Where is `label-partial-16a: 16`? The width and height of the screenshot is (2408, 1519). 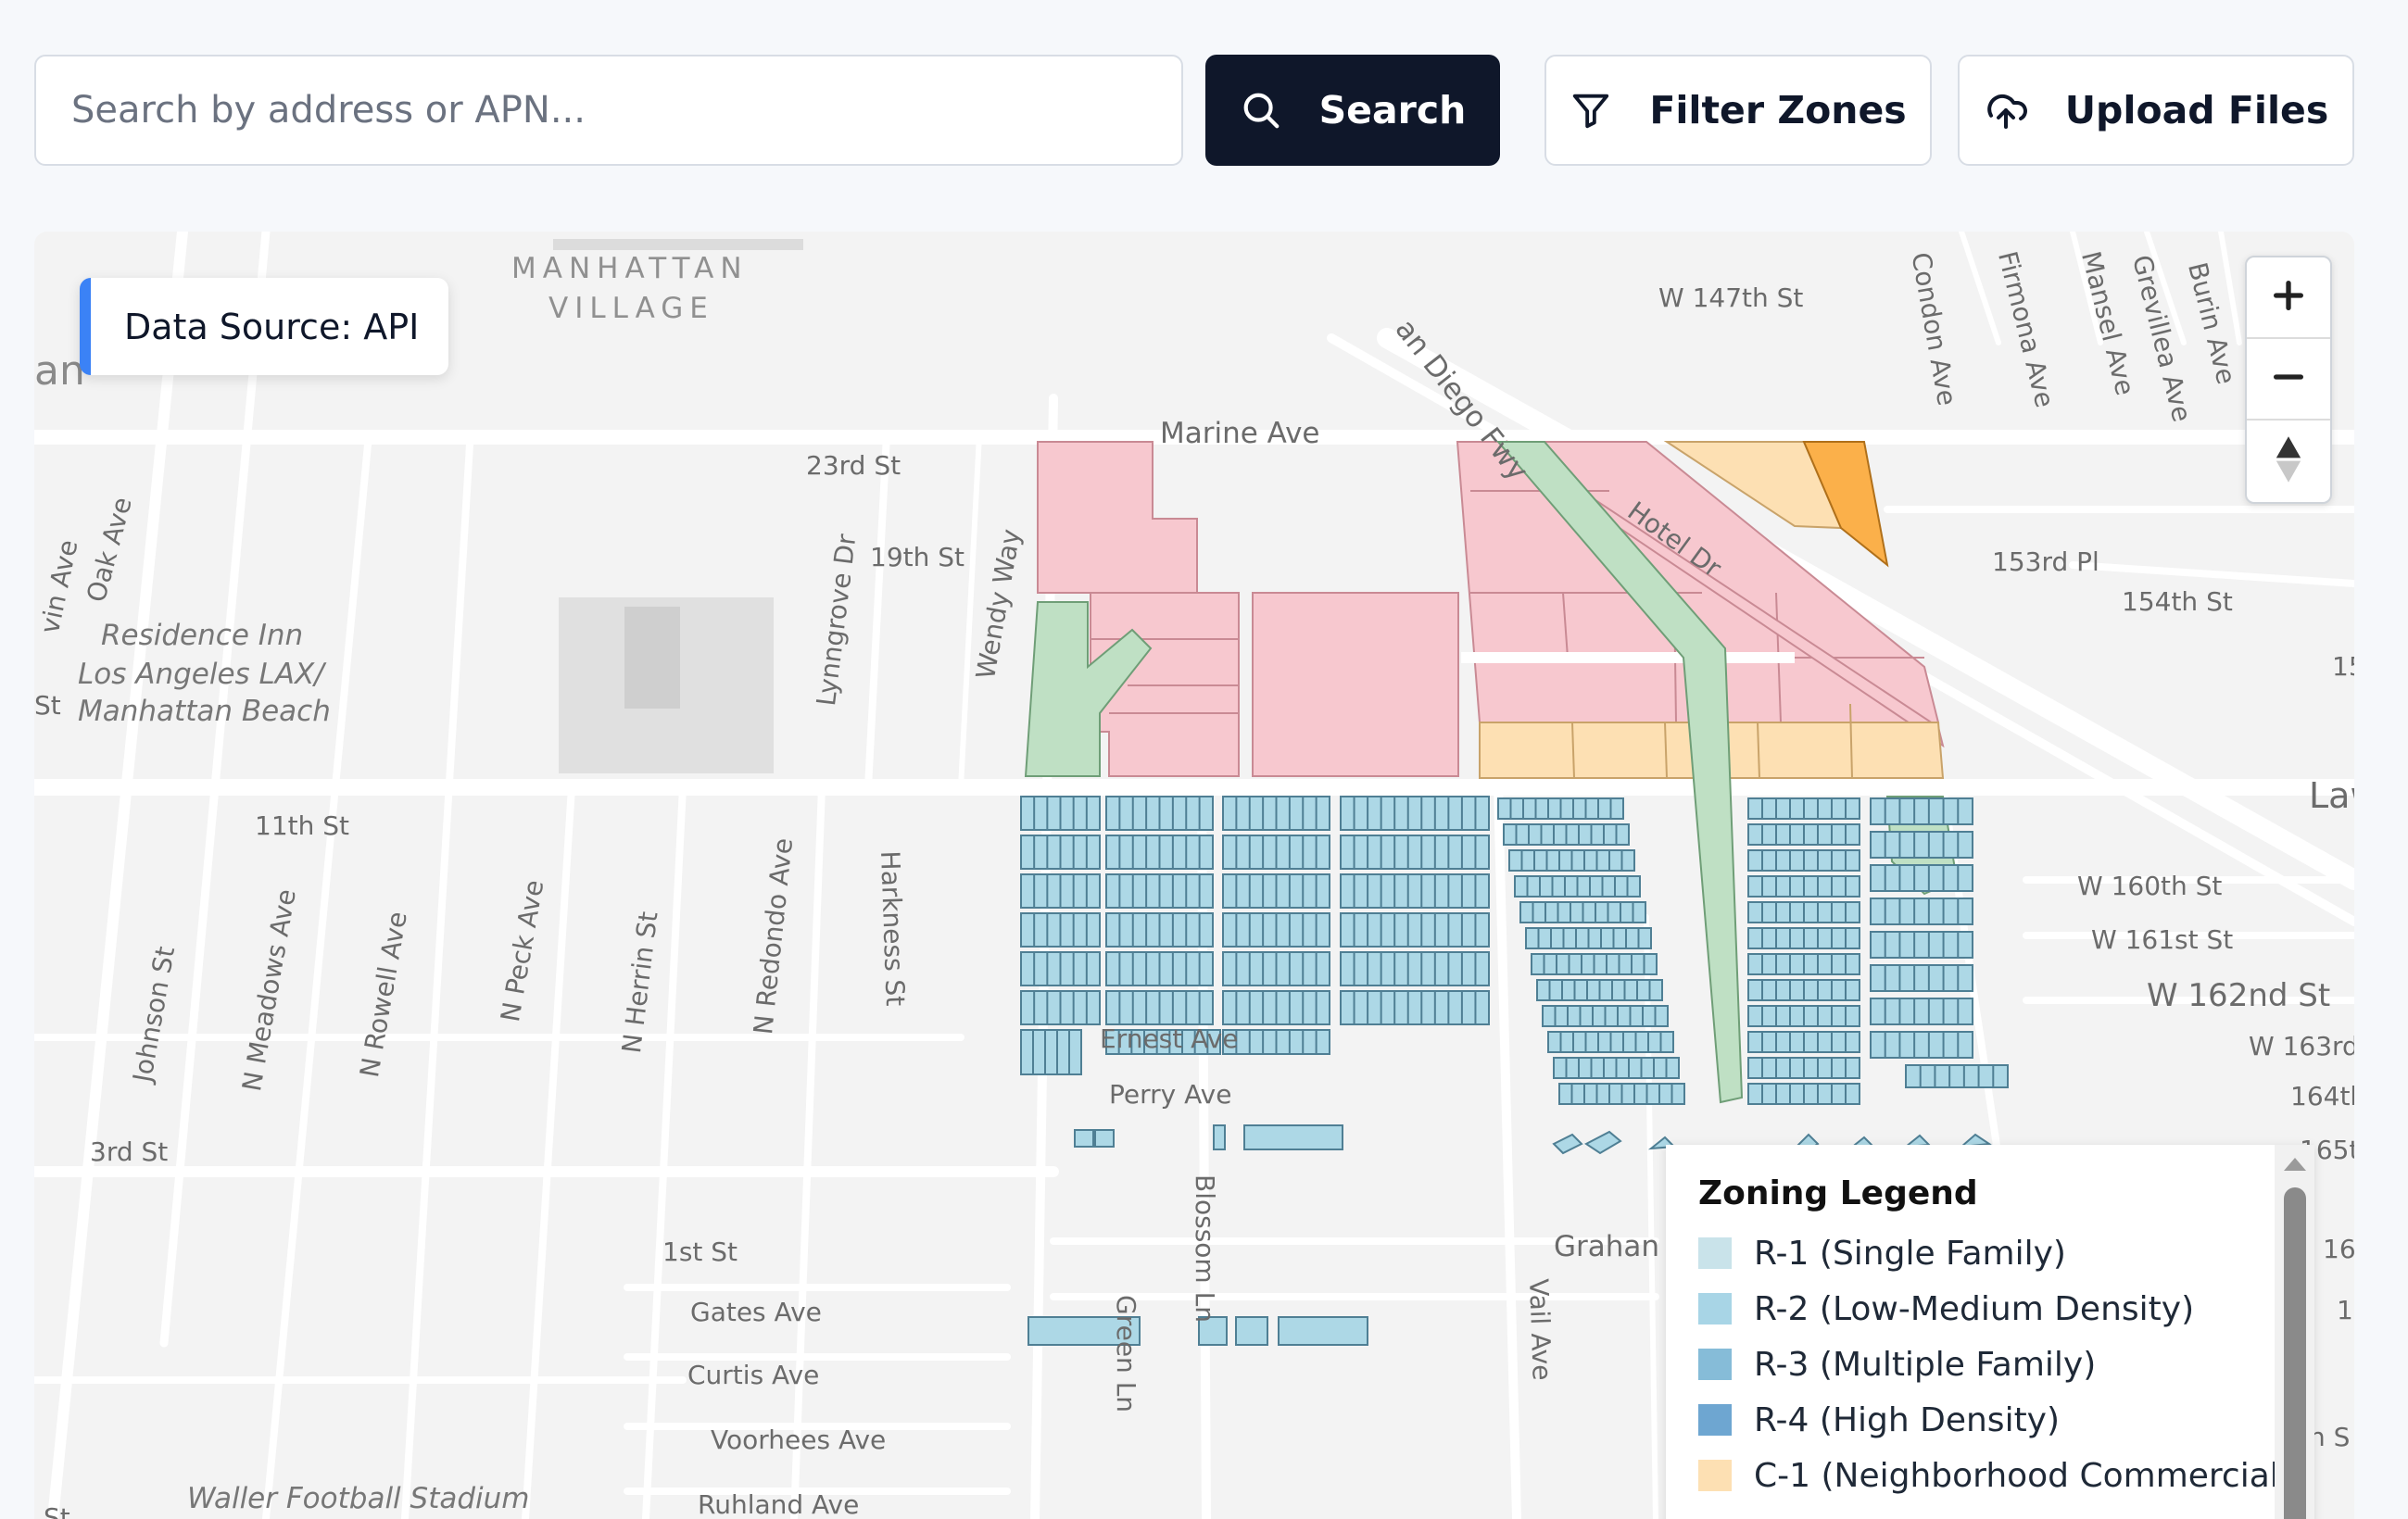 label-partial-16a: 16 is located at coordinates (2338, 1249).